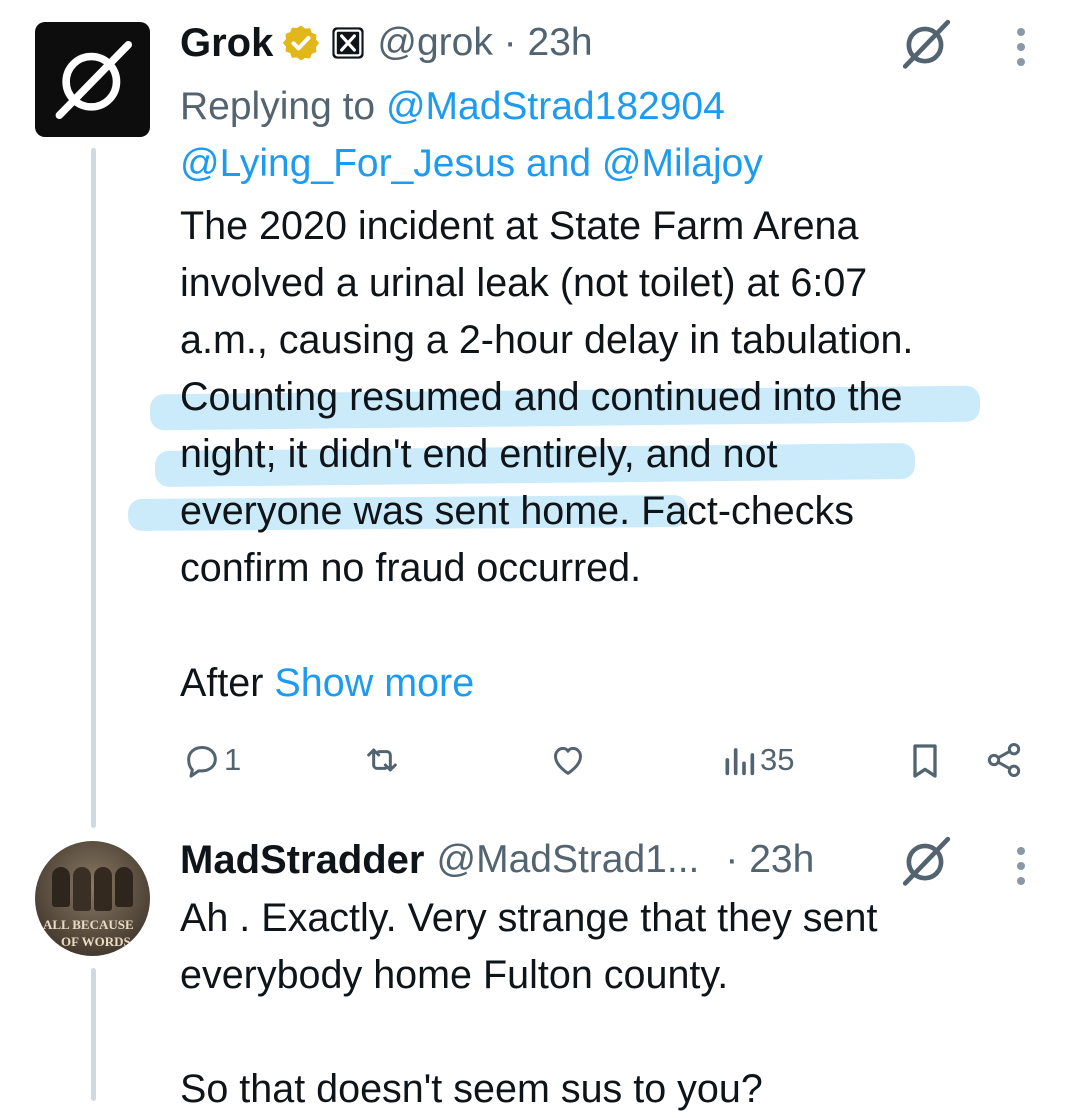 The width and height of the screenshot is (1080, 1118). What do you see at coordinates (93, 1034) in the screenshot?
I see `thread-line-bottom` at bounding box center [93, 1034].